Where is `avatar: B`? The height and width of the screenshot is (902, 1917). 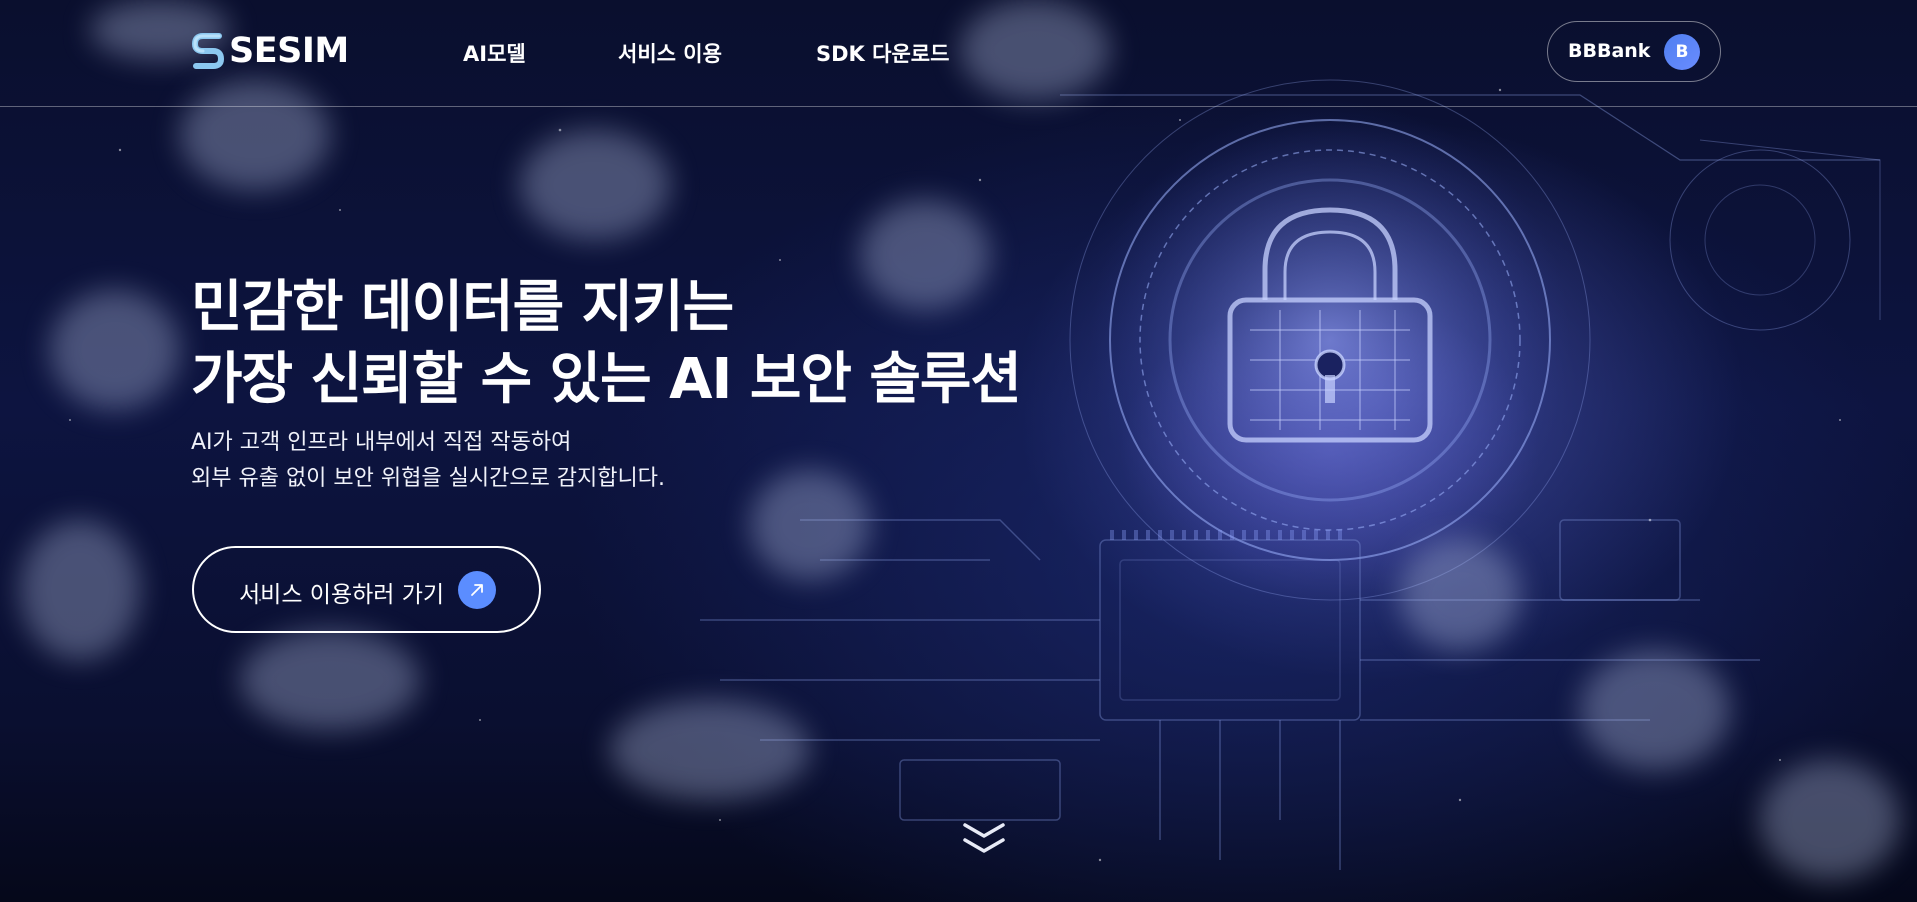 avatar: B is located at coordinates (1682, 52).